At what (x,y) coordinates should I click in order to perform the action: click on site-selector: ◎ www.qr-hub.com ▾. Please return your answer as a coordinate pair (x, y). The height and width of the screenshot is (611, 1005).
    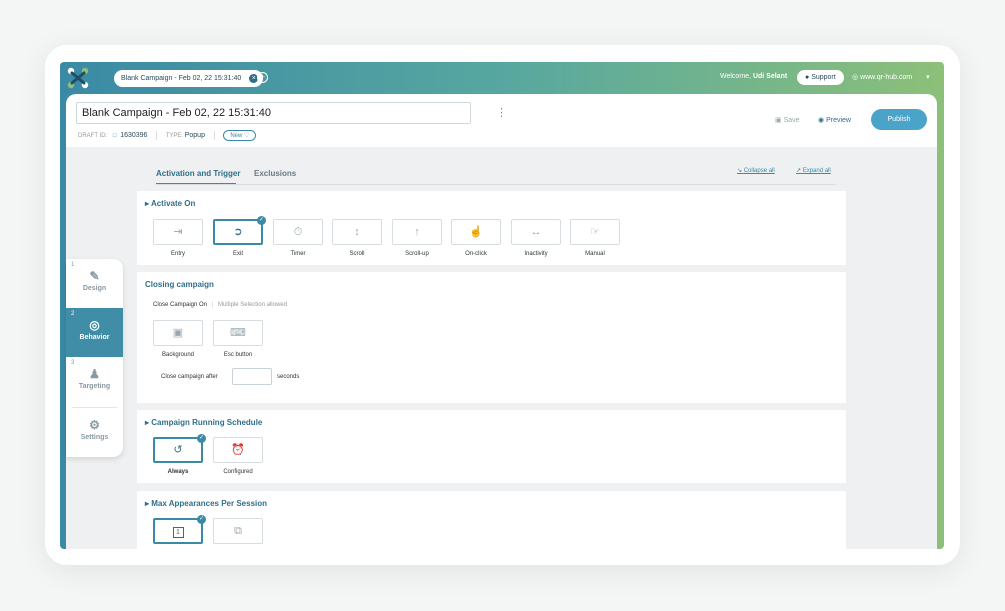
    Looking at the image, I should click on (891, 77).